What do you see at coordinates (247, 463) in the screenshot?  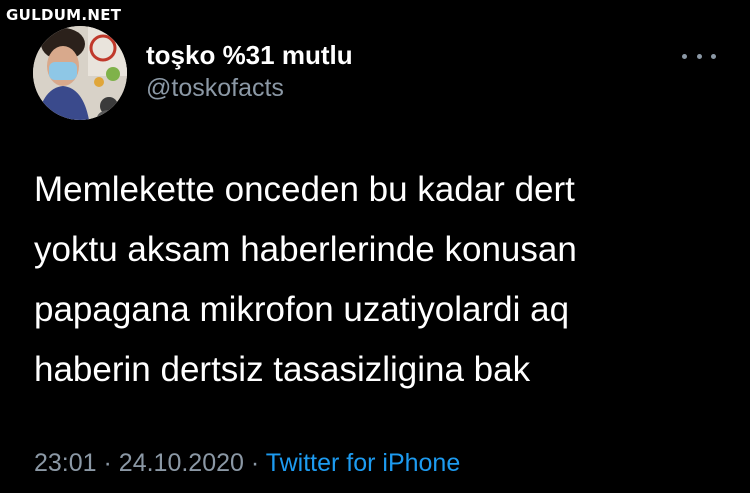 I see `tweet-metadata: 23:01 · 24.10.2020 · Twitter for iPhone` at bounding box center [247, 463].